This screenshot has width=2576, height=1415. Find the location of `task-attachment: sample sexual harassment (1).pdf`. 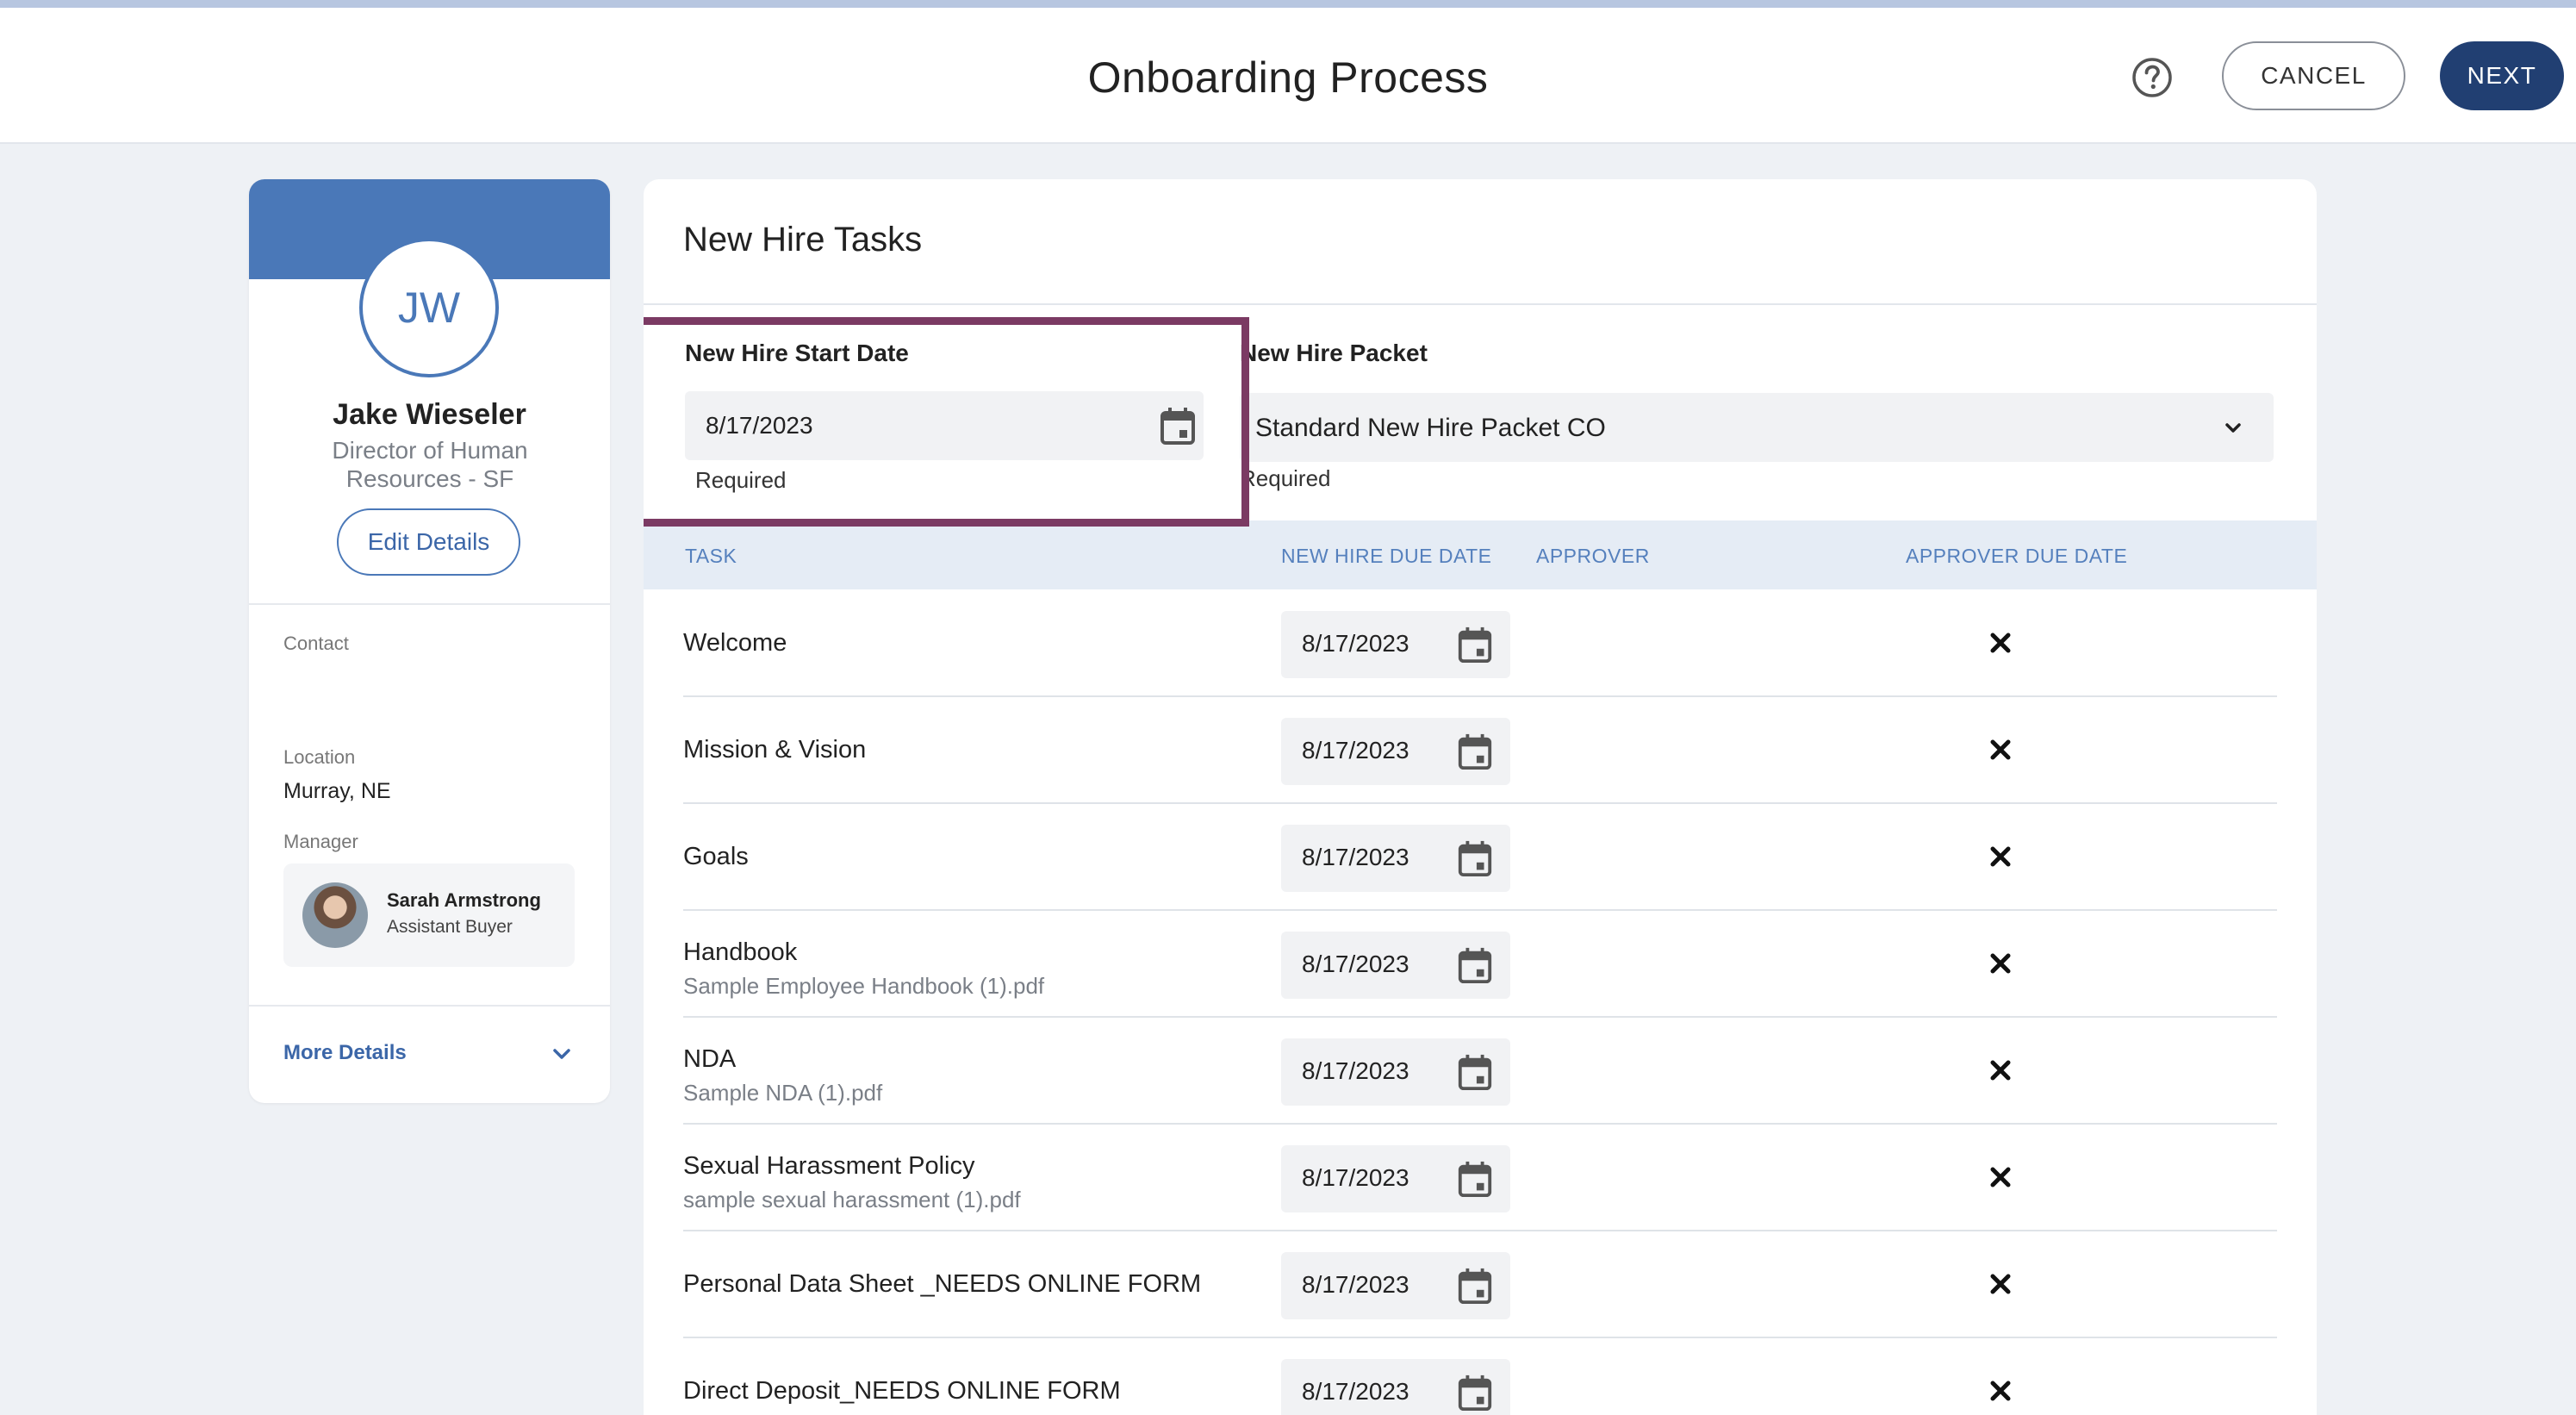

task-attachment: sample sexual harassment (1).pdf is located at coordinates (852, 1200).